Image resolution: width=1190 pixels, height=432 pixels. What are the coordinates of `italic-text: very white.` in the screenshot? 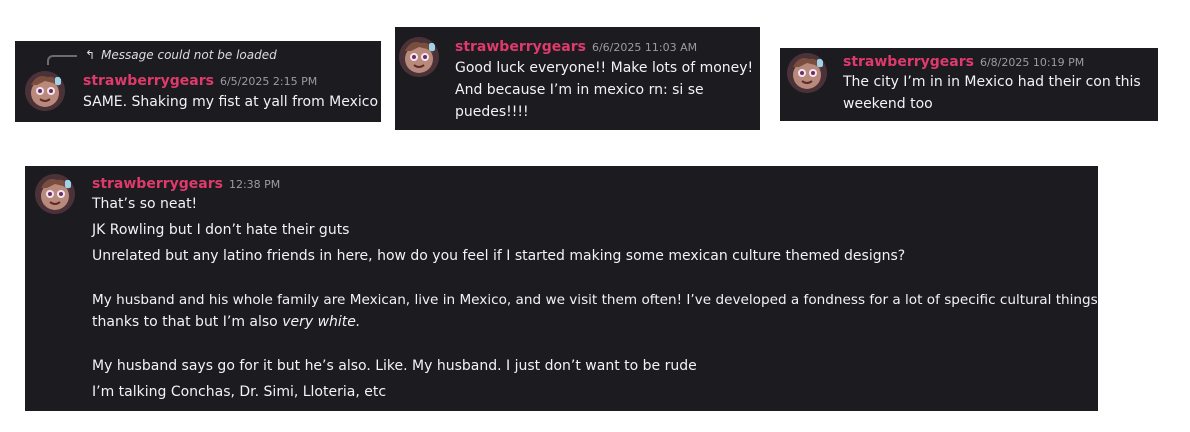 It's located at (321, 322).